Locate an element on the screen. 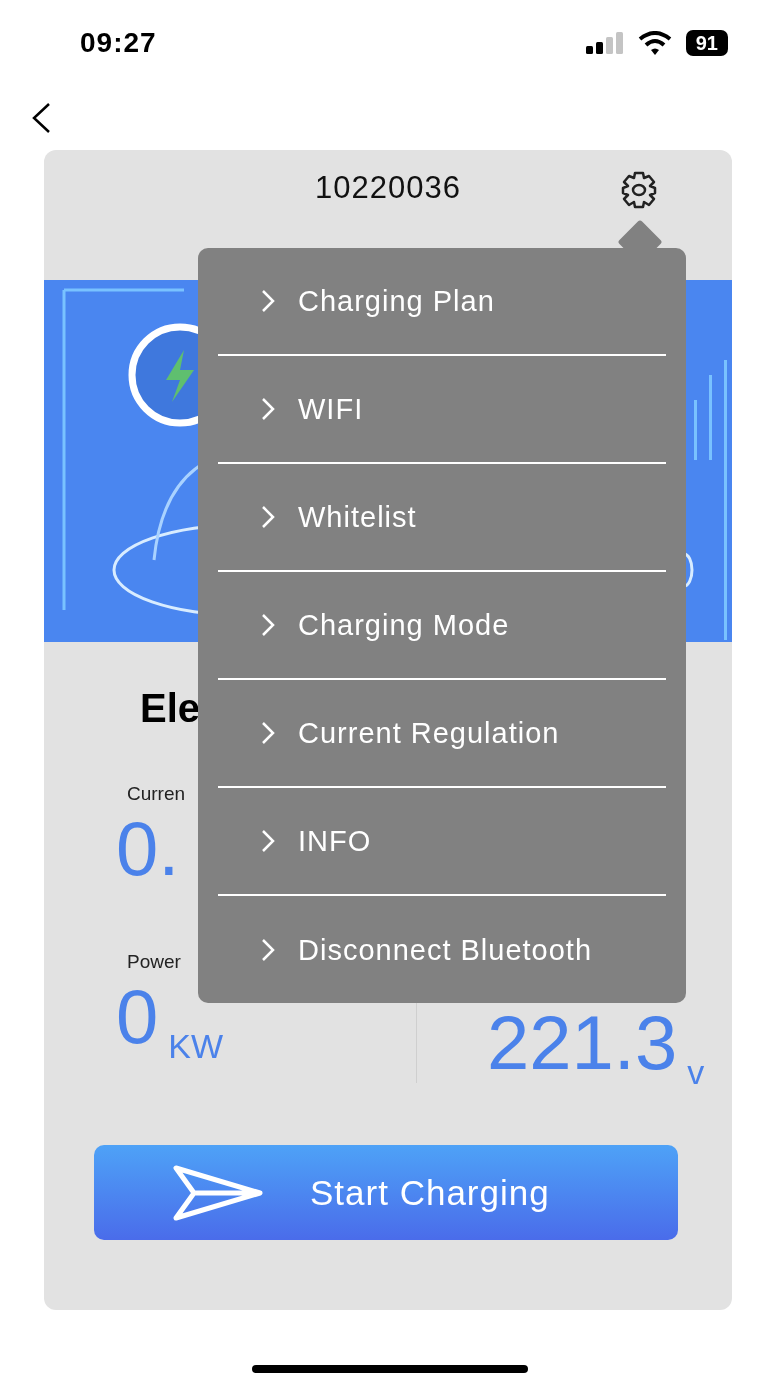 This screenshot has height=1387, width=780. stat-label: Curren is located at coordinates (157, 794).